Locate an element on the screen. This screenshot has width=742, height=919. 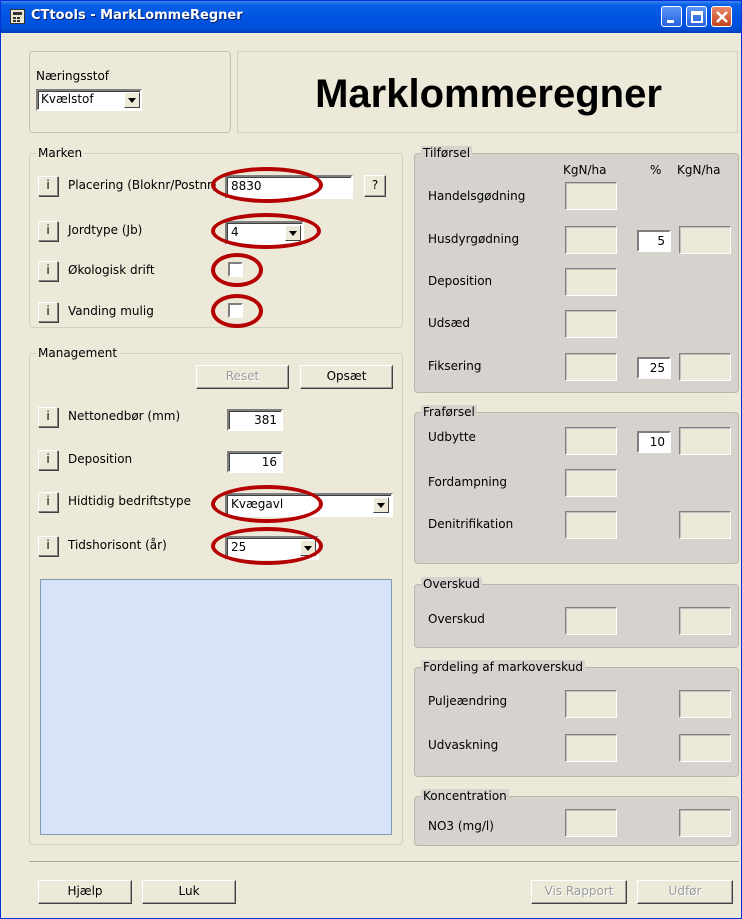
handelsgodning-kgn is located at coordinates (591, 196).